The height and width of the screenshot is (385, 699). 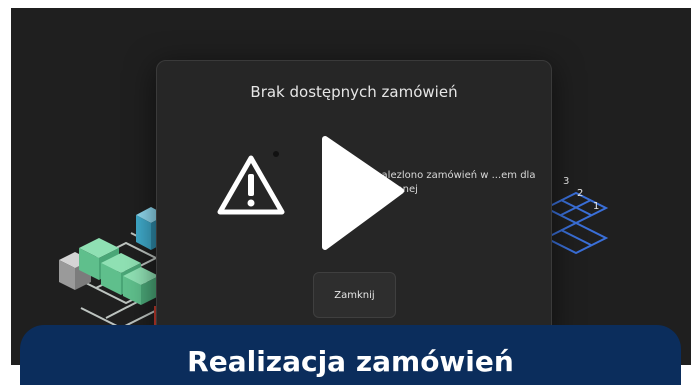 I want to click on scene-number: 2, so click(x=580, y=193).